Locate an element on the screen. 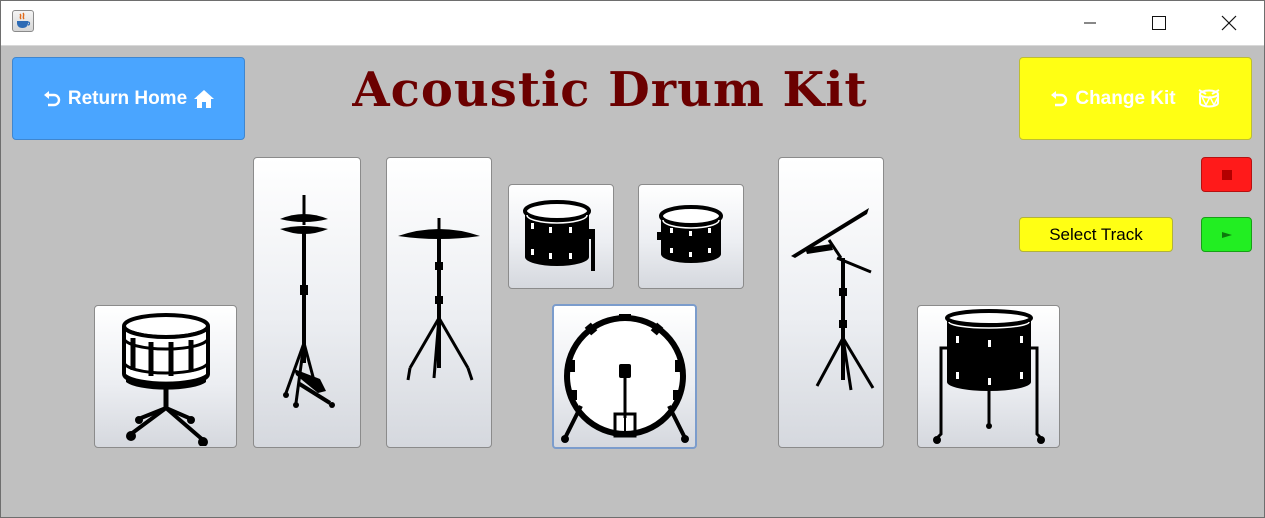  bass-drum-icon is located at coordinates (624, 378).